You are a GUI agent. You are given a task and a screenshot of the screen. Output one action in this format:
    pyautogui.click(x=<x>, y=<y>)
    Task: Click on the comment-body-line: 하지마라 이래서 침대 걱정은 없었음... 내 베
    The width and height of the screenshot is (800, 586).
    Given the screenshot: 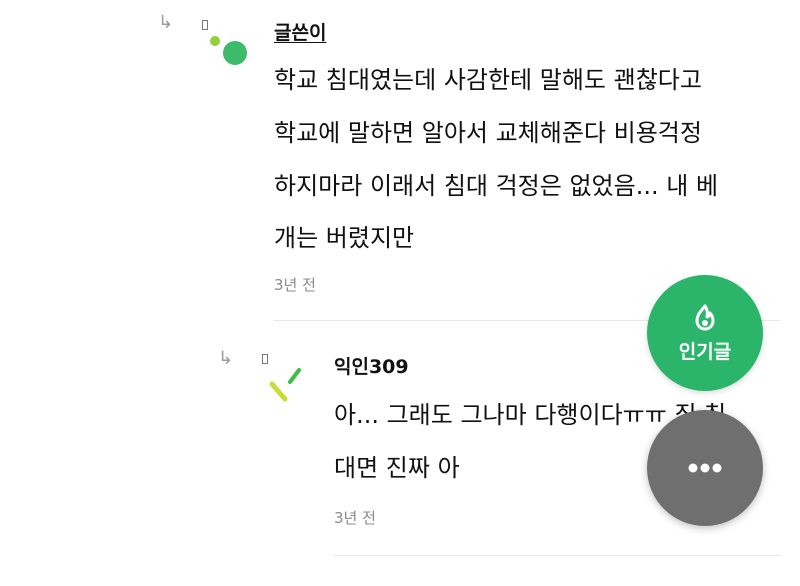 What is the action you would take?
    pyautogui.click(x=496, y=186)
    